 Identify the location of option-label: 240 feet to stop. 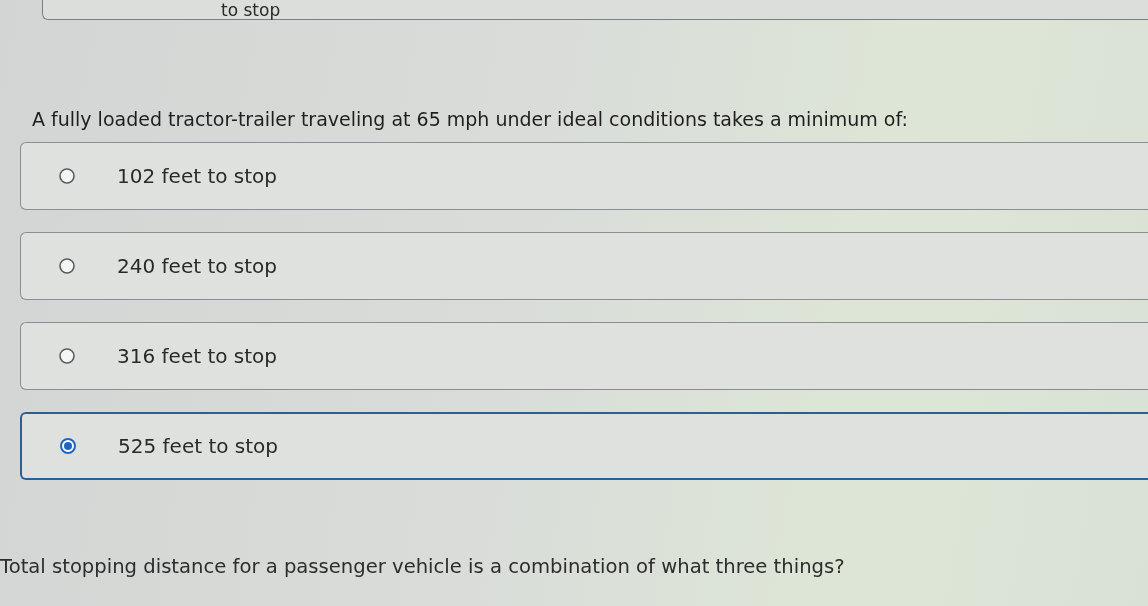
(197, 266).